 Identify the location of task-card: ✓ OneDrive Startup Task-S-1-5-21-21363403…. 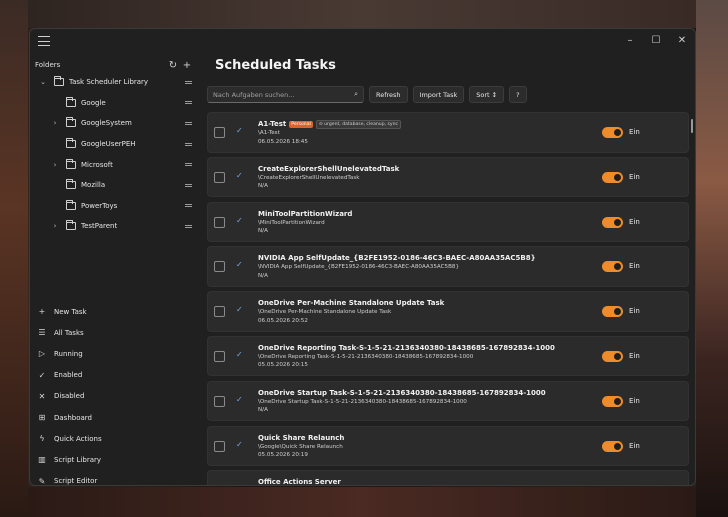
(448, 401).